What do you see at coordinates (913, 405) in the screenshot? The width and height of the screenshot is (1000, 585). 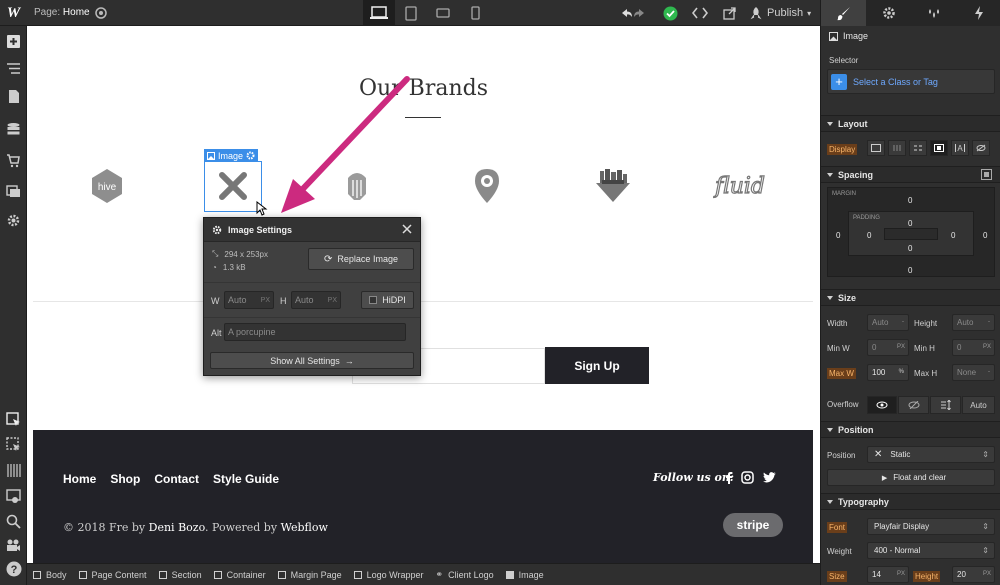 I see `overflow-hidden-icon` at bounding box center [913, 405].